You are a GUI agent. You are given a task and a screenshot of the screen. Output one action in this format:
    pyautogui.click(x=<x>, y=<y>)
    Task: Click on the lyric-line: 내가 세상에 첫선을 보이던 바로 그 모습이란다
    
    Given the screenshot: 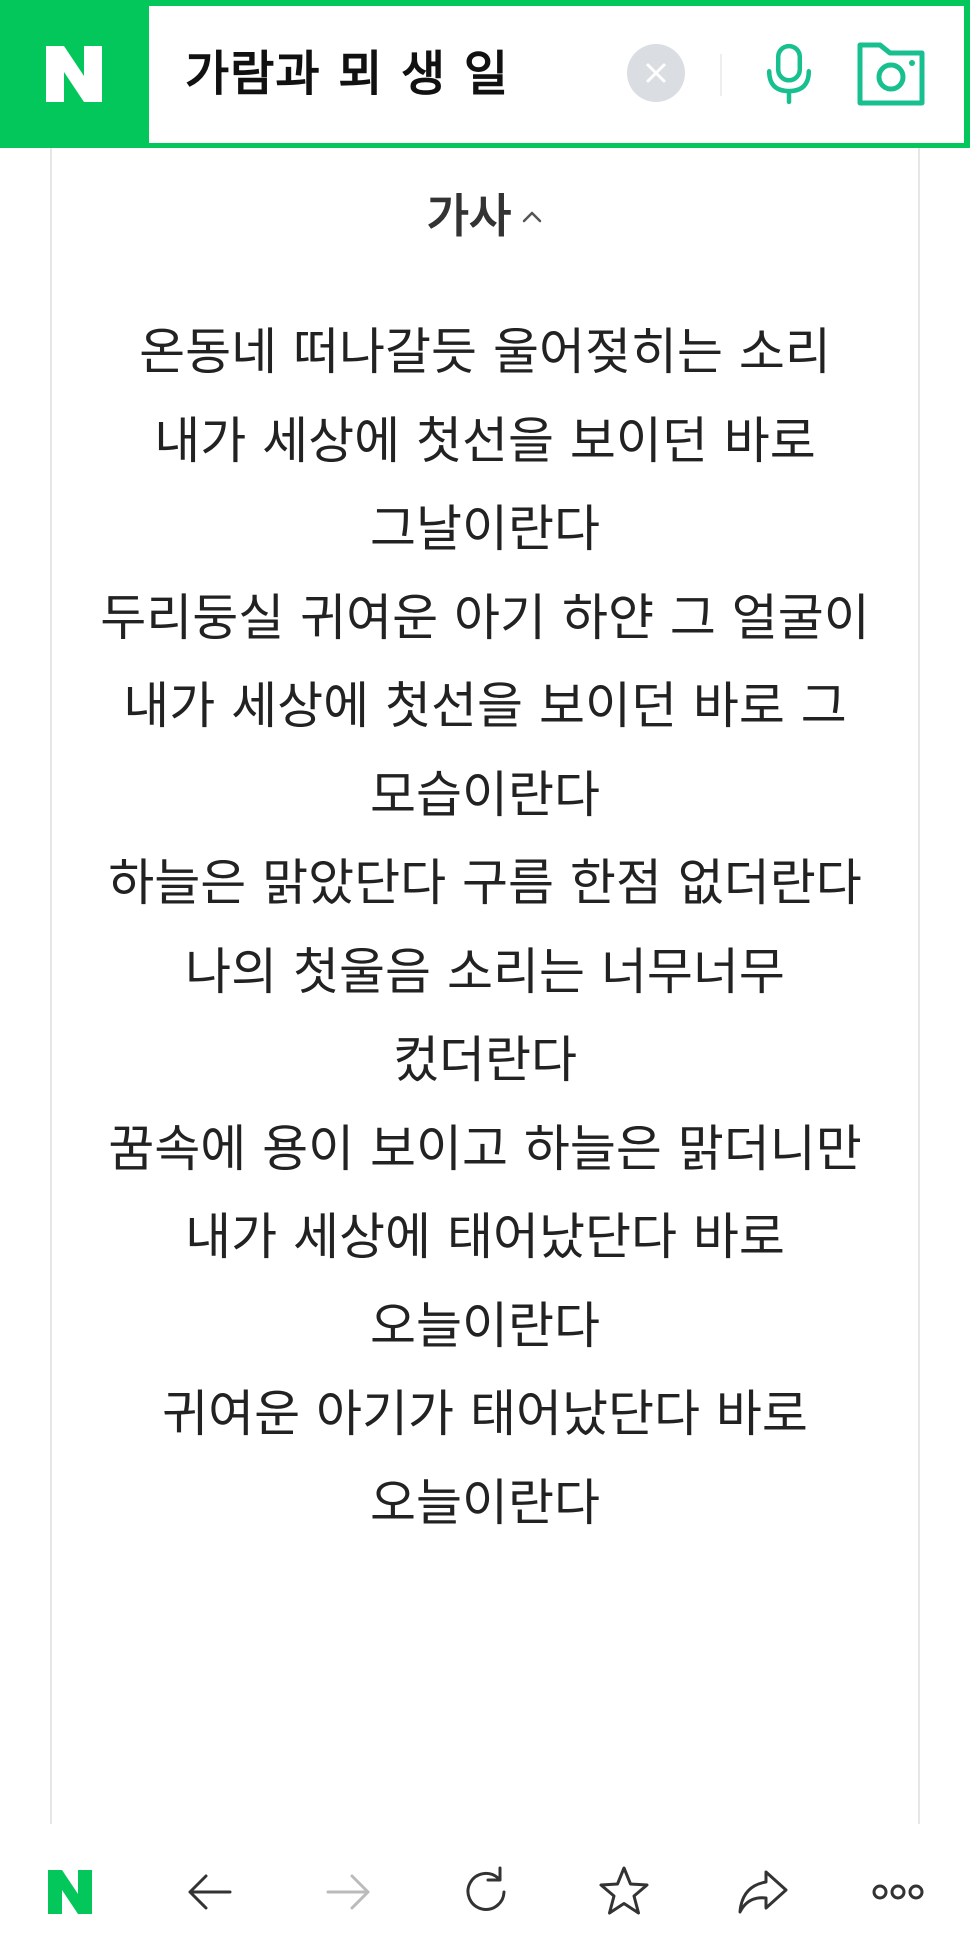 What is the action you would take?
    pyautogui.click(x=485, y=750)
    